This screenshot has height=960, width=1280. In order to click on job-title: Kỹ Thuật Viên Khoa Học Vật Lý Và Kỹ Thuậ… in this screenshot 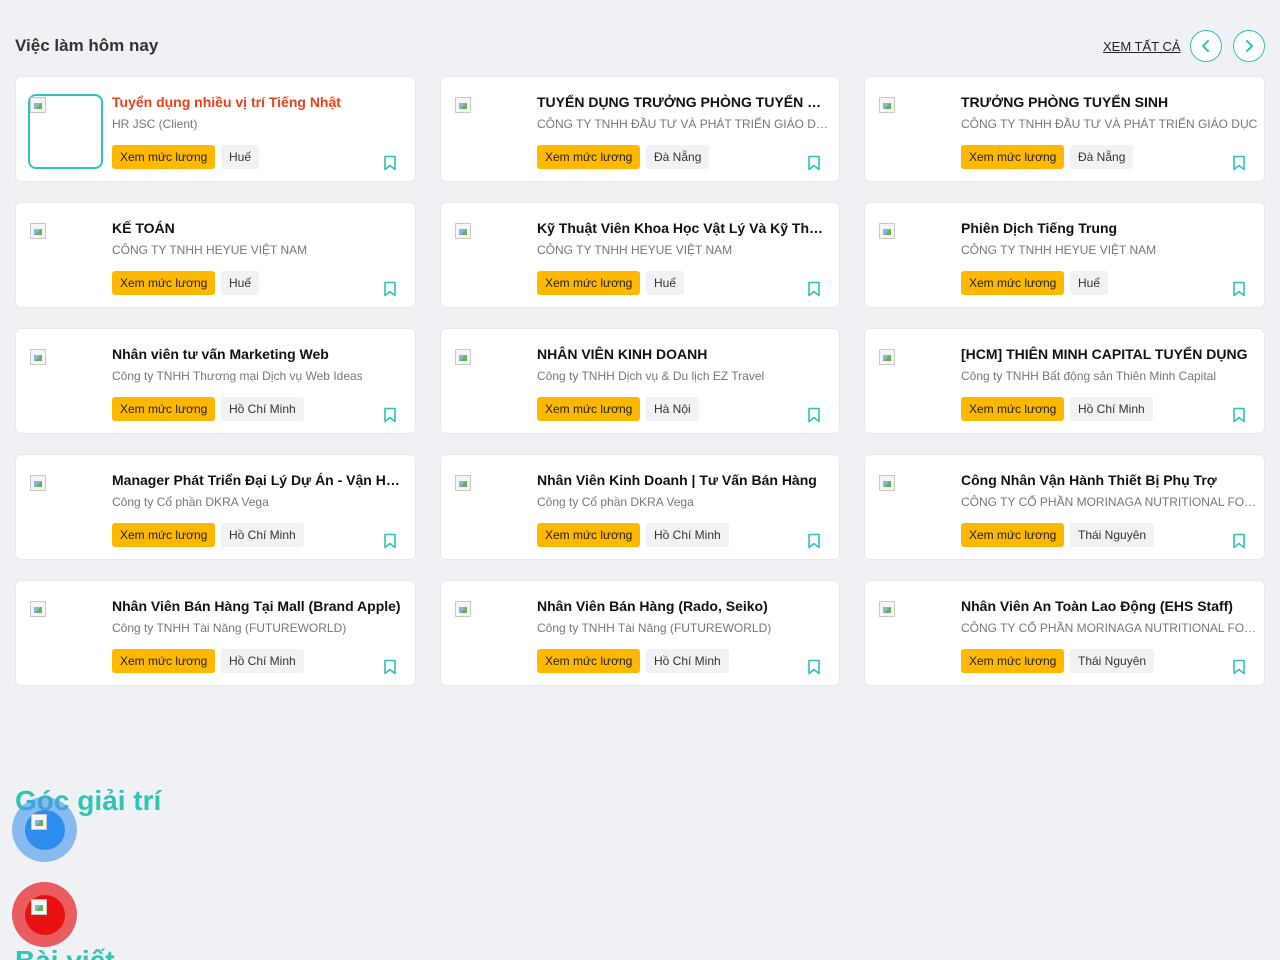, I will do `click(682, 228)`.